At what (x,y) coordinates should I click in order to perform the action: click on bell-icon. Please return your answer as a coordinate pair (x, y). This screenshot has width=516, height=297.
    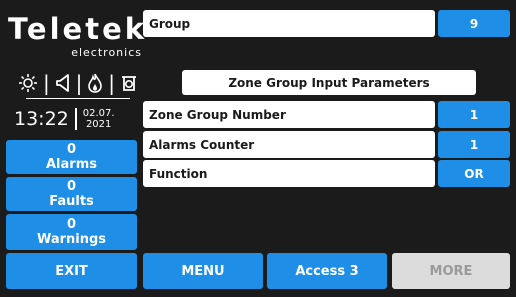
    Looking at the image, I should click on (129, 83).